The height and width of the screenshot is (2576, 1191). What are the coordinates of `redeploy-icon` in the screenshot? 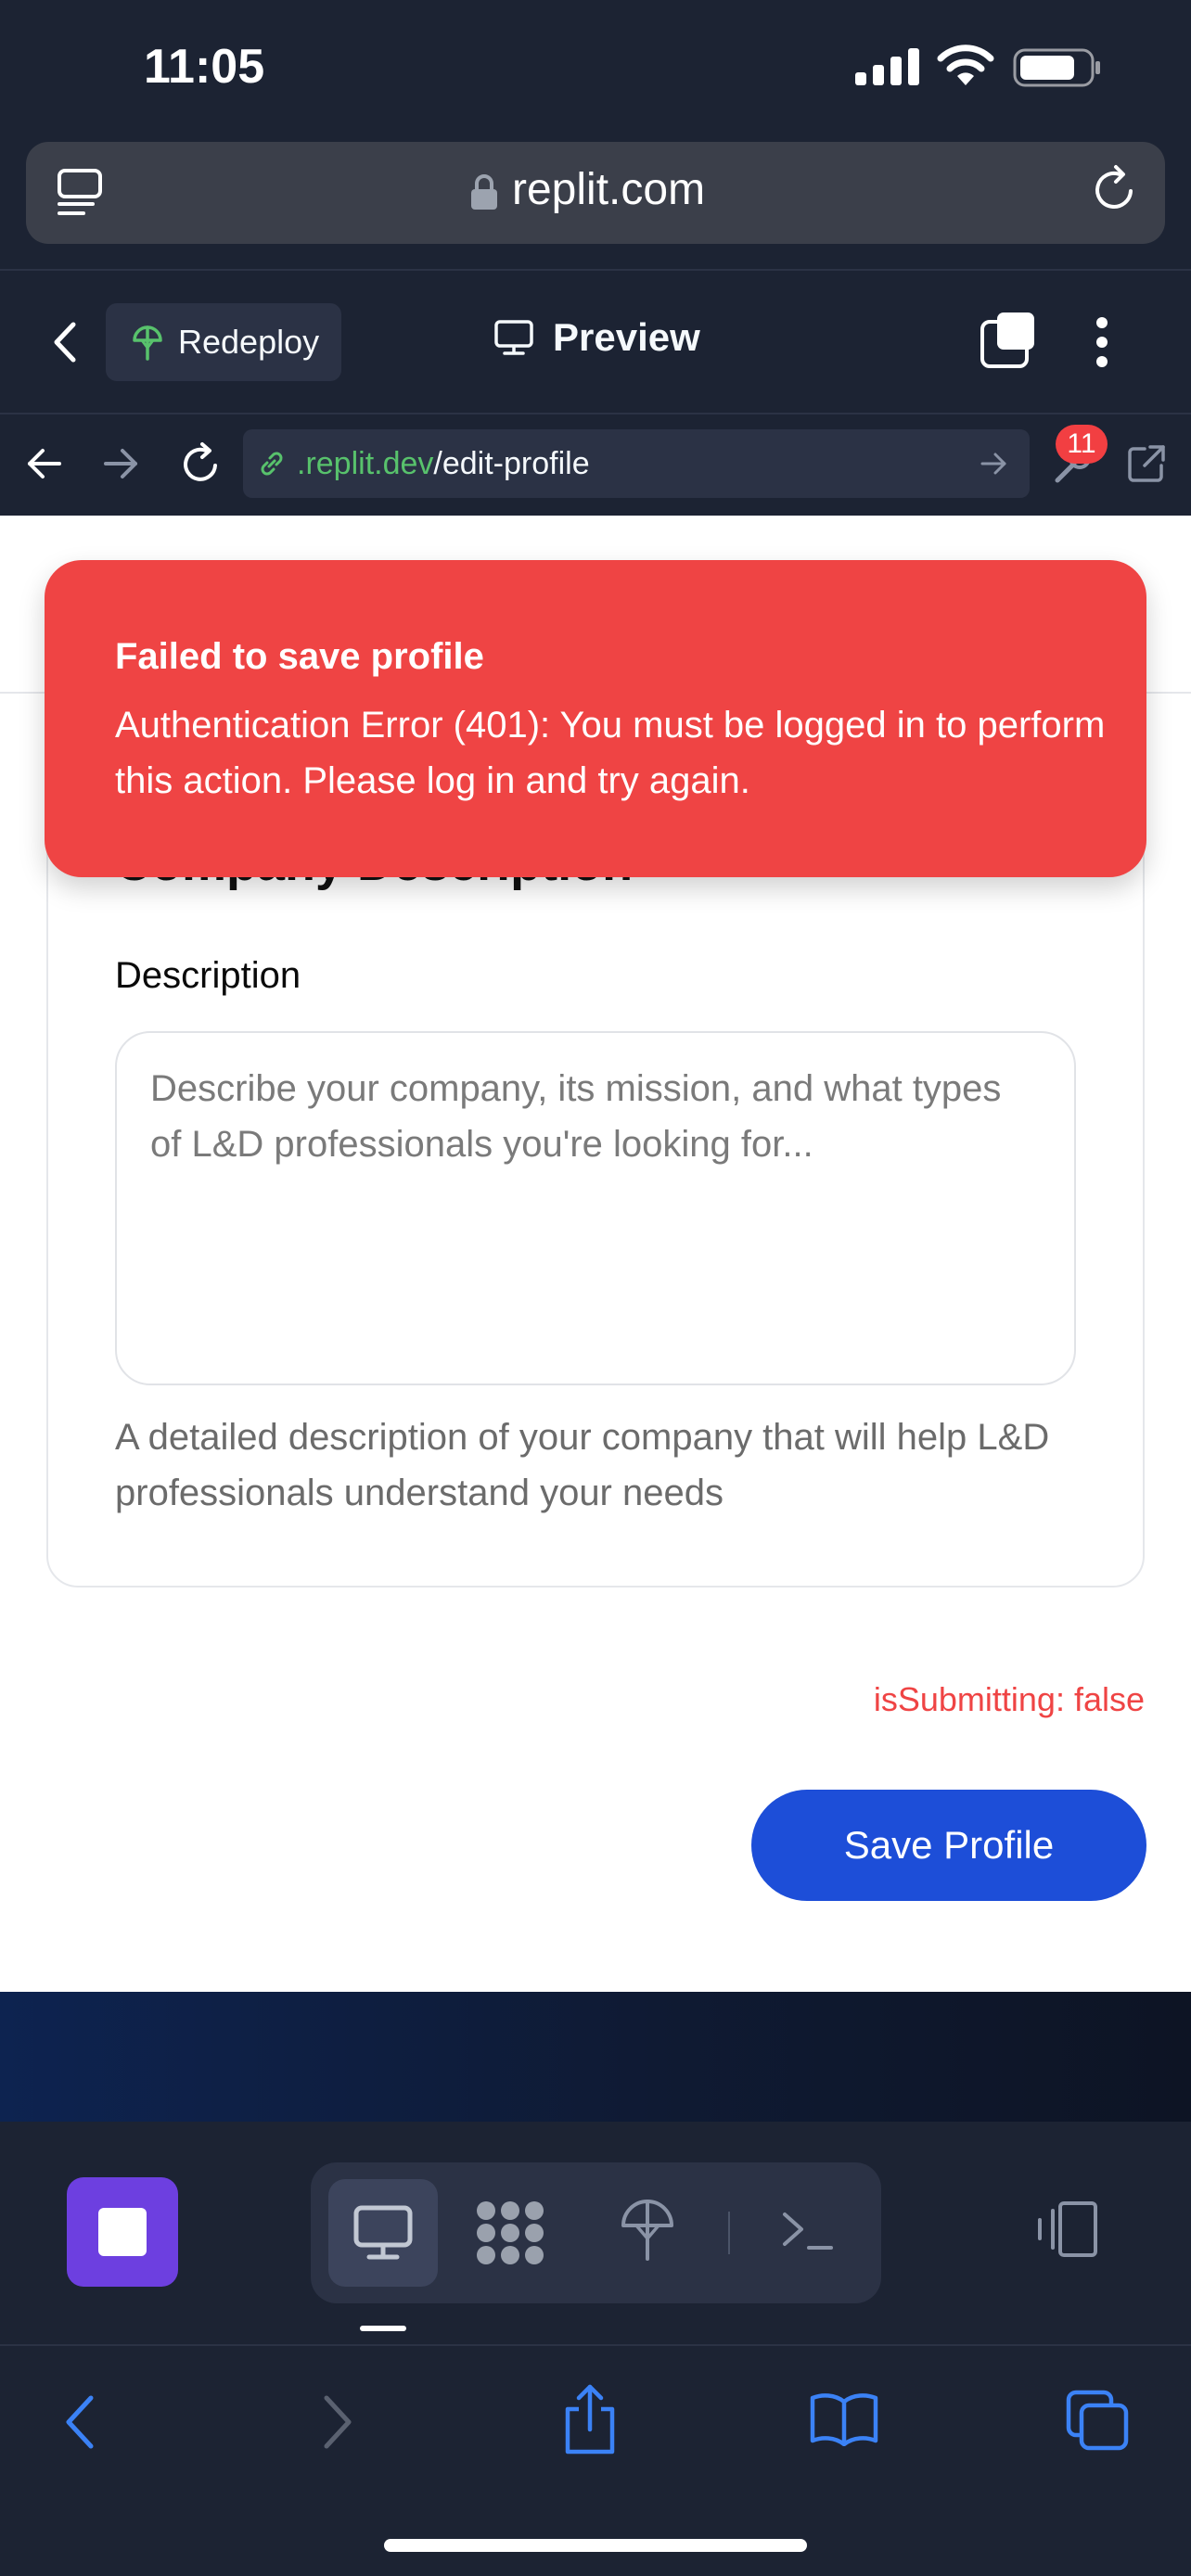 It's located at (147, 343).